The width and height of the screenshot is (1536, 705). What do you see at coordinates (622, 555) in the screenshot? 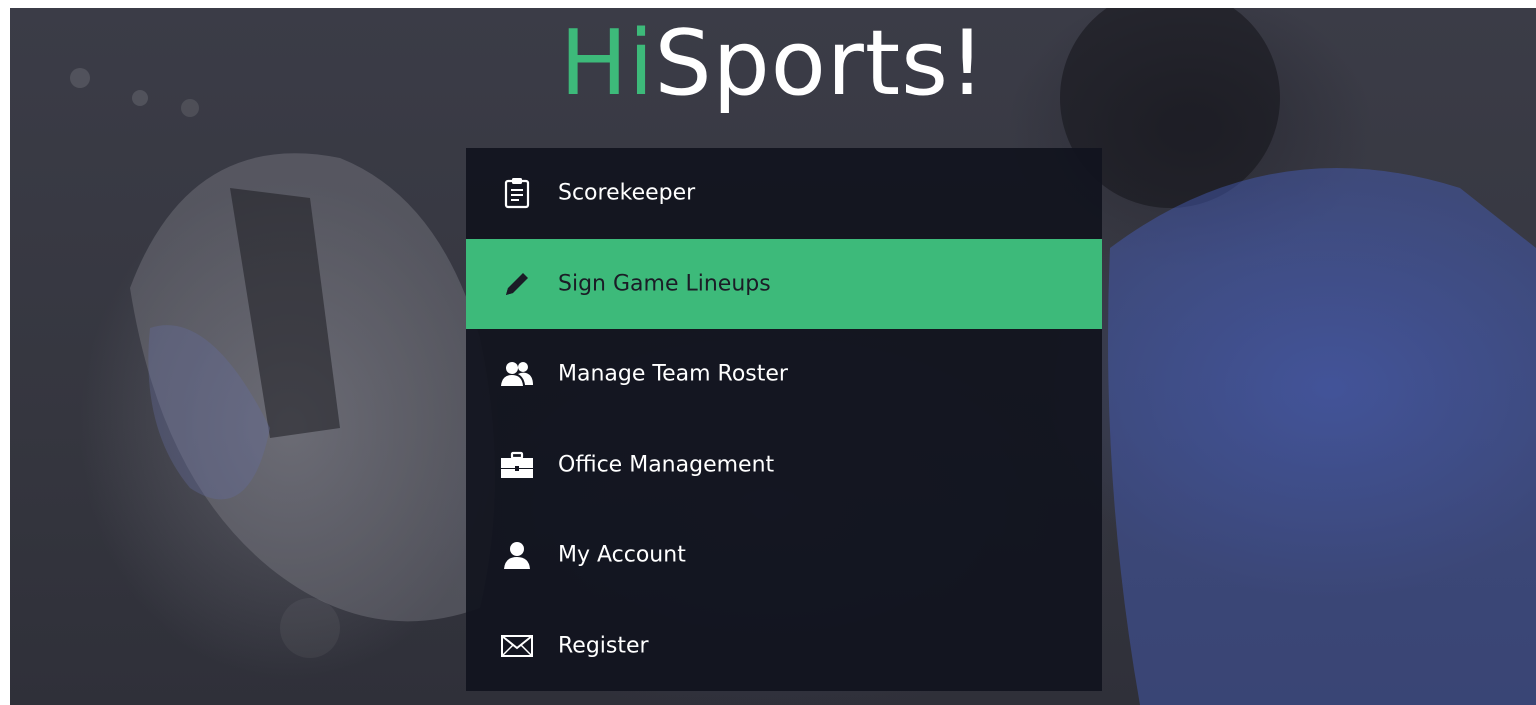
I see `menu-item-label: My Account` at bounding box center [622, 555].